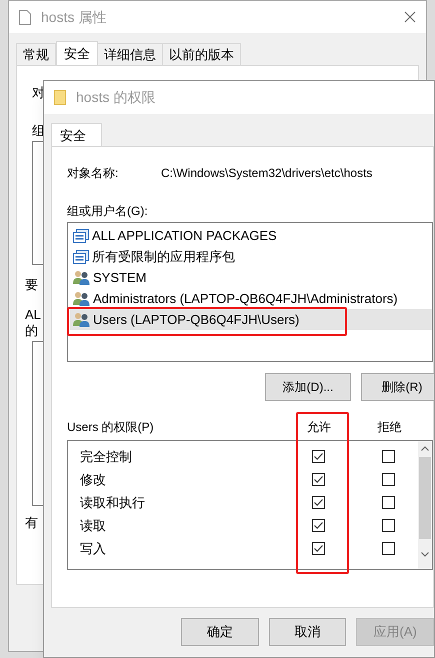 The width and height of the screenshot is (435, 658). Describe the element at coordinates (107, 211) in the screenshot. I see `group-label: 组或用户名(G):` at that location.